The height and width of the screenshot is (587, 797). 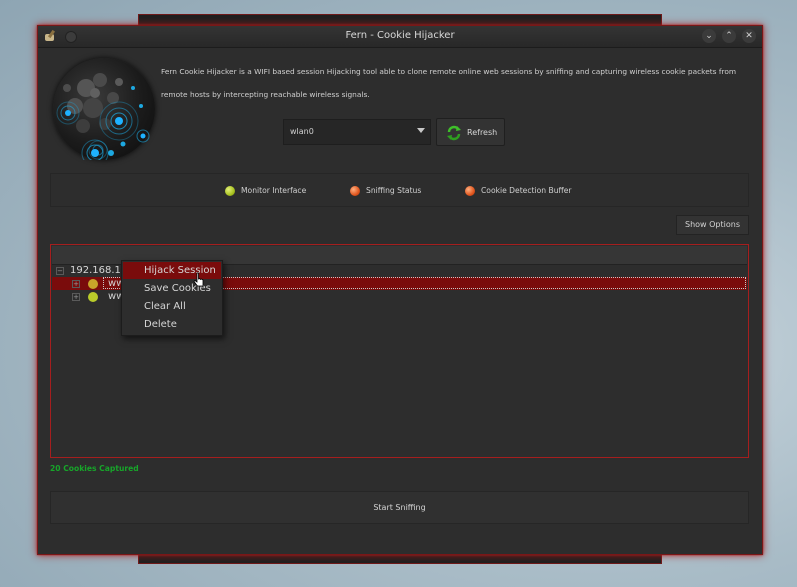 What do you see at coordinates (302, 131) in the screenshot?
I see `interface-select-value: wlan0` at bounding box center [302, 131].